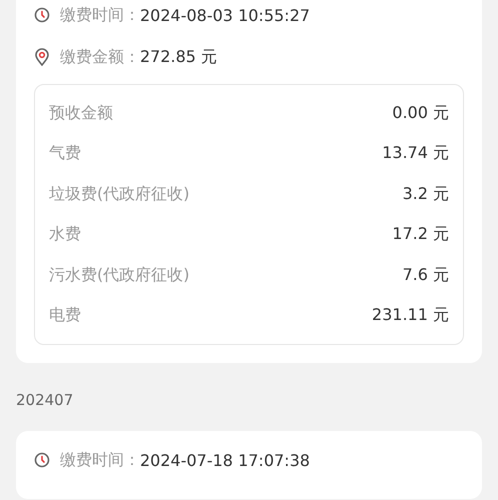  Describe the element at coordinates (81, 113) in the screenshot. I see `fee-name: 预收金额` at that location.